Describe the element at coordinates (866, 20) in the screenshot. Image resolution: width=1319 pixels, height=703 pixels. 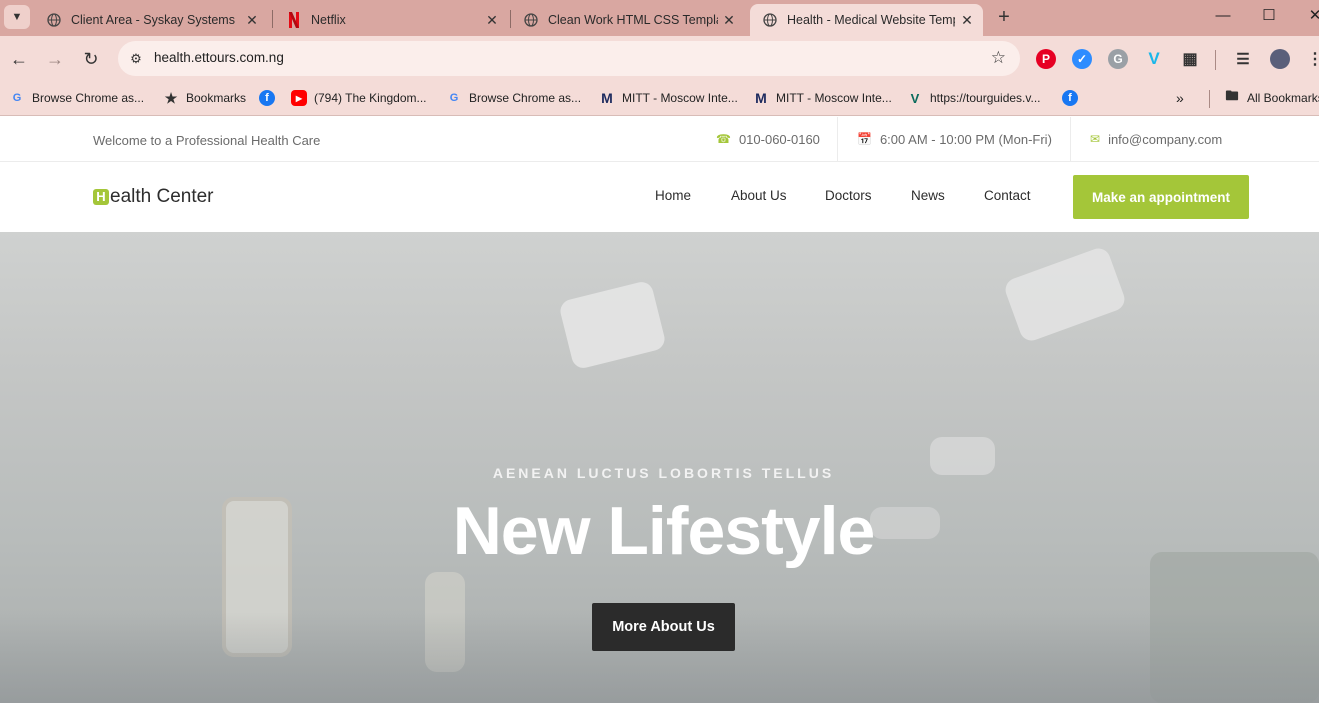
I see `tab-health-active: Health - Medical Website Temp ✕` at that location.